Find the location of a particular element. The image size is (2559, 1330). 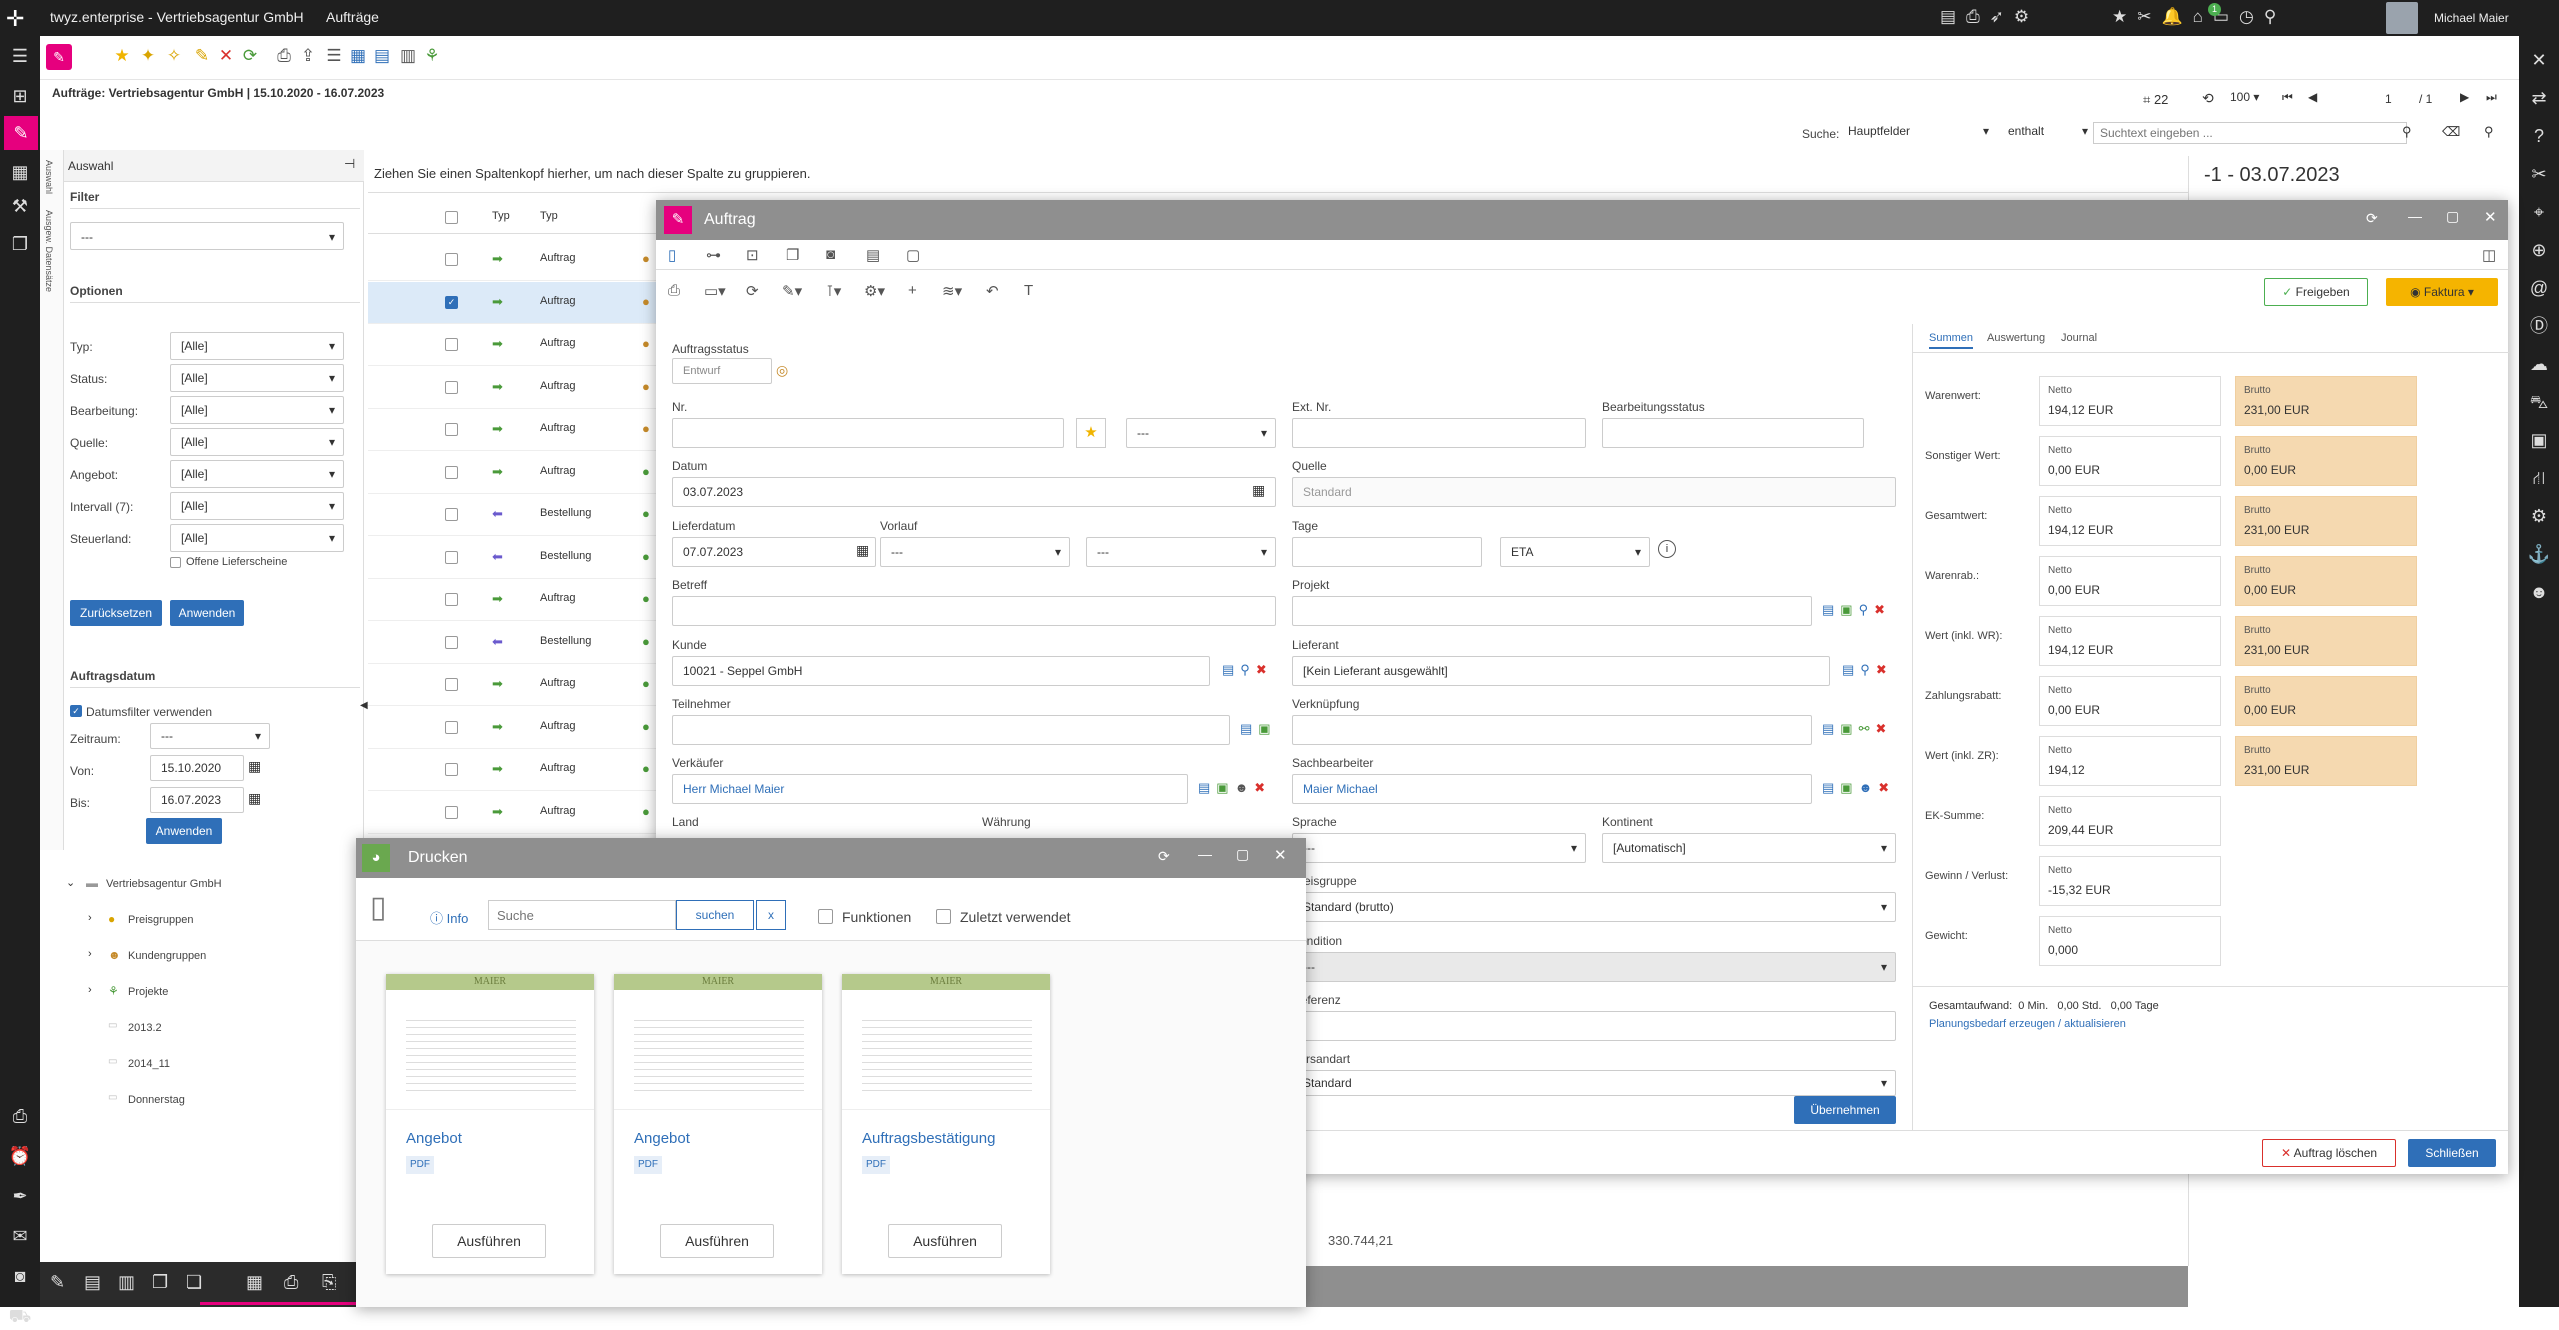

advanced-search-icon: ⚲ is located at coordinates (2489, 132).